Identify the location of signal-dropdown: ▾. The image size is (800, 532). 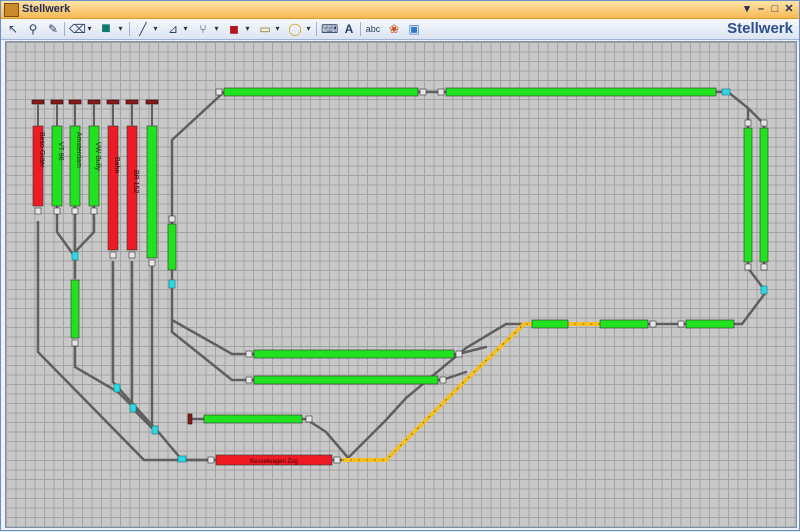
(247, 29).